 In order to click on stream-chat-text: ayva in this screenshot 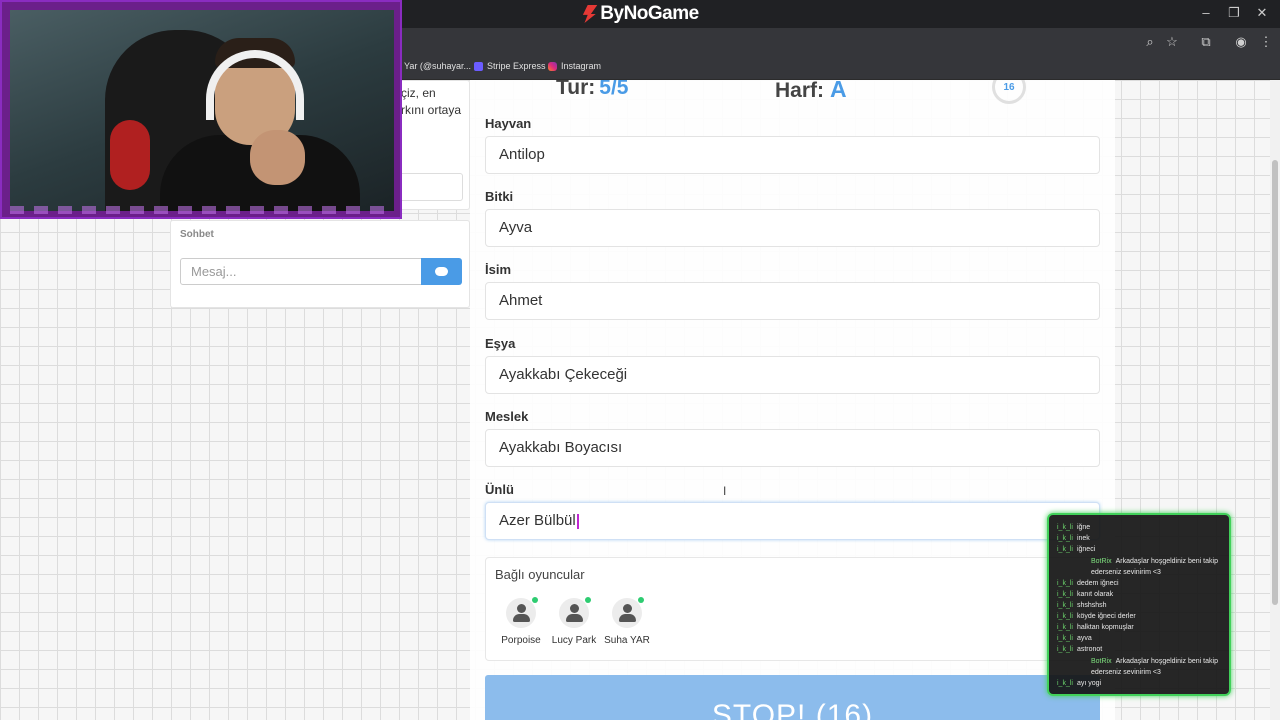, I will do `click(1084, 638)`.